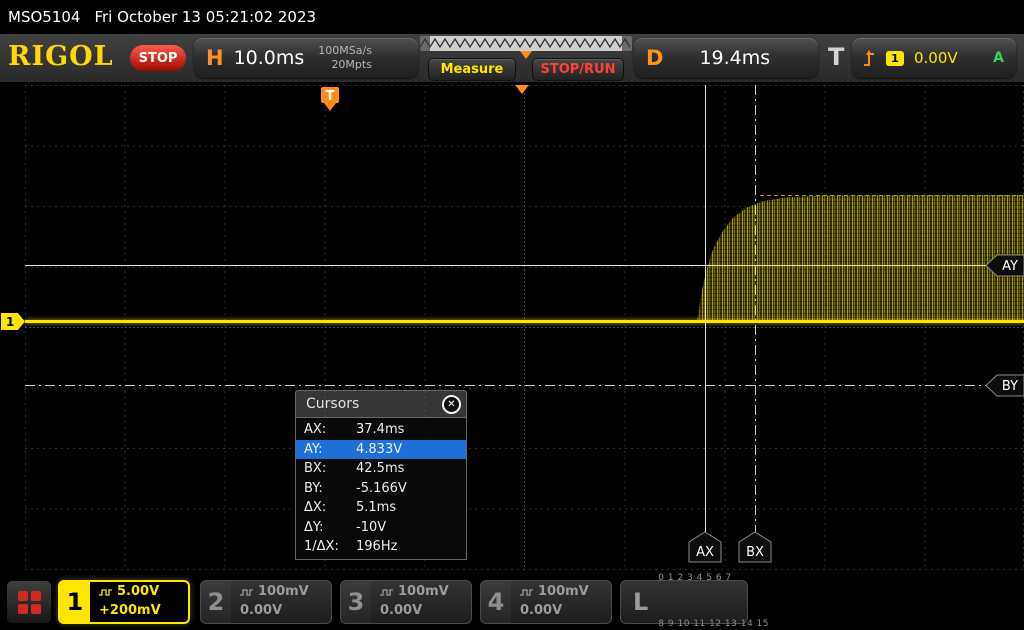 The image size is (1024, 630). I want to click on menu-button, so click(29, 602).